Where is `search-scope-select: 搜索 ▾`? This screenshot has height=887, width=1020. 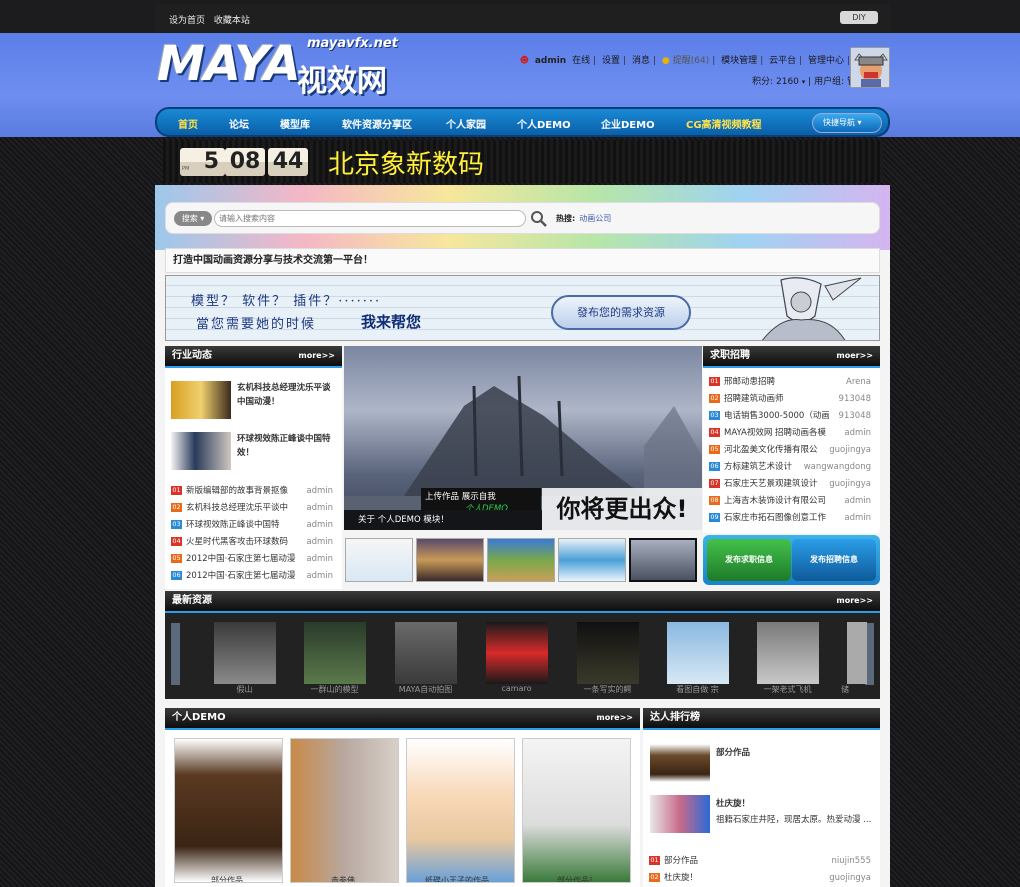 search-scope-select: 搜索 ▾ is located at coordinates (193, 218).